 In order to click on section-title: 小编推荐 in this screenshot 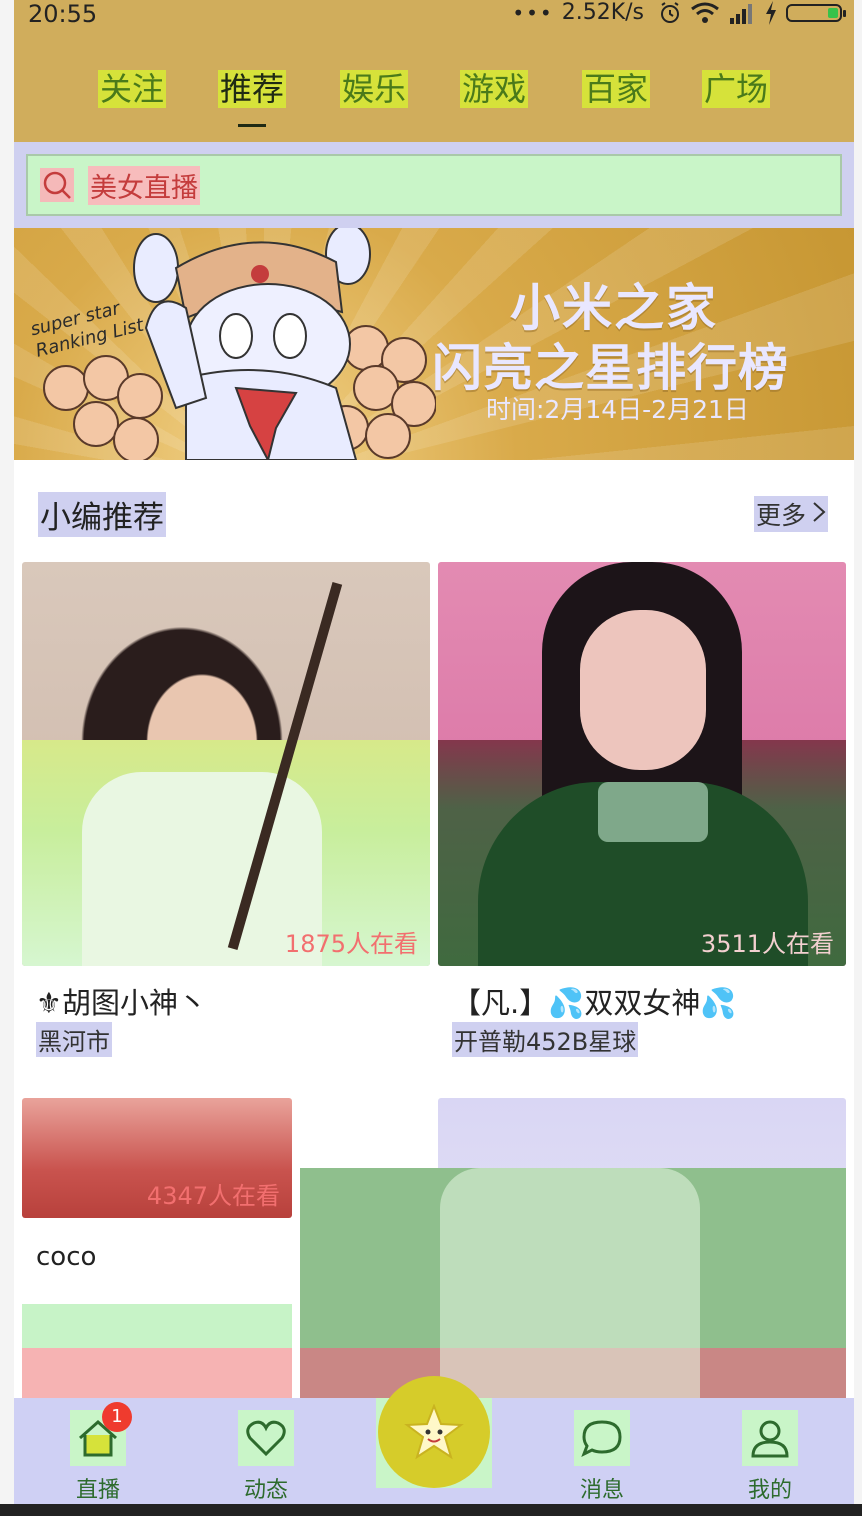, I will do `click(102, 514)`.